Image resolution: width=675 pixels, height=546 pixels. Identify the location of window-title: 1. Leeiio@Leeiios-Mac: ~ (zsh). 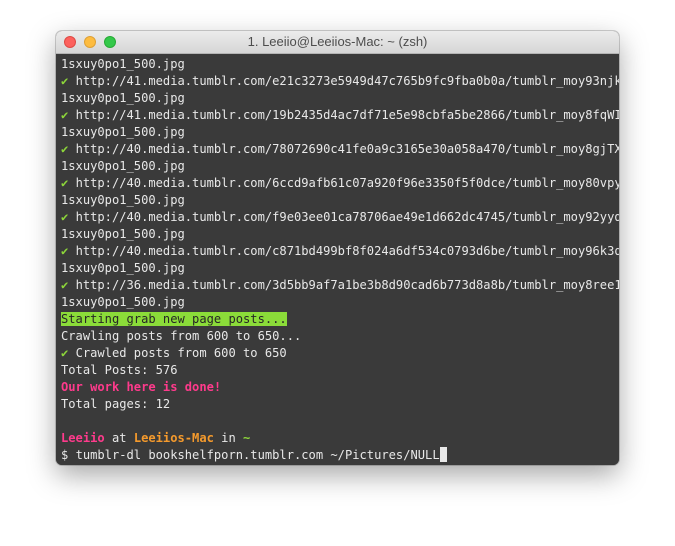
(337, 41).